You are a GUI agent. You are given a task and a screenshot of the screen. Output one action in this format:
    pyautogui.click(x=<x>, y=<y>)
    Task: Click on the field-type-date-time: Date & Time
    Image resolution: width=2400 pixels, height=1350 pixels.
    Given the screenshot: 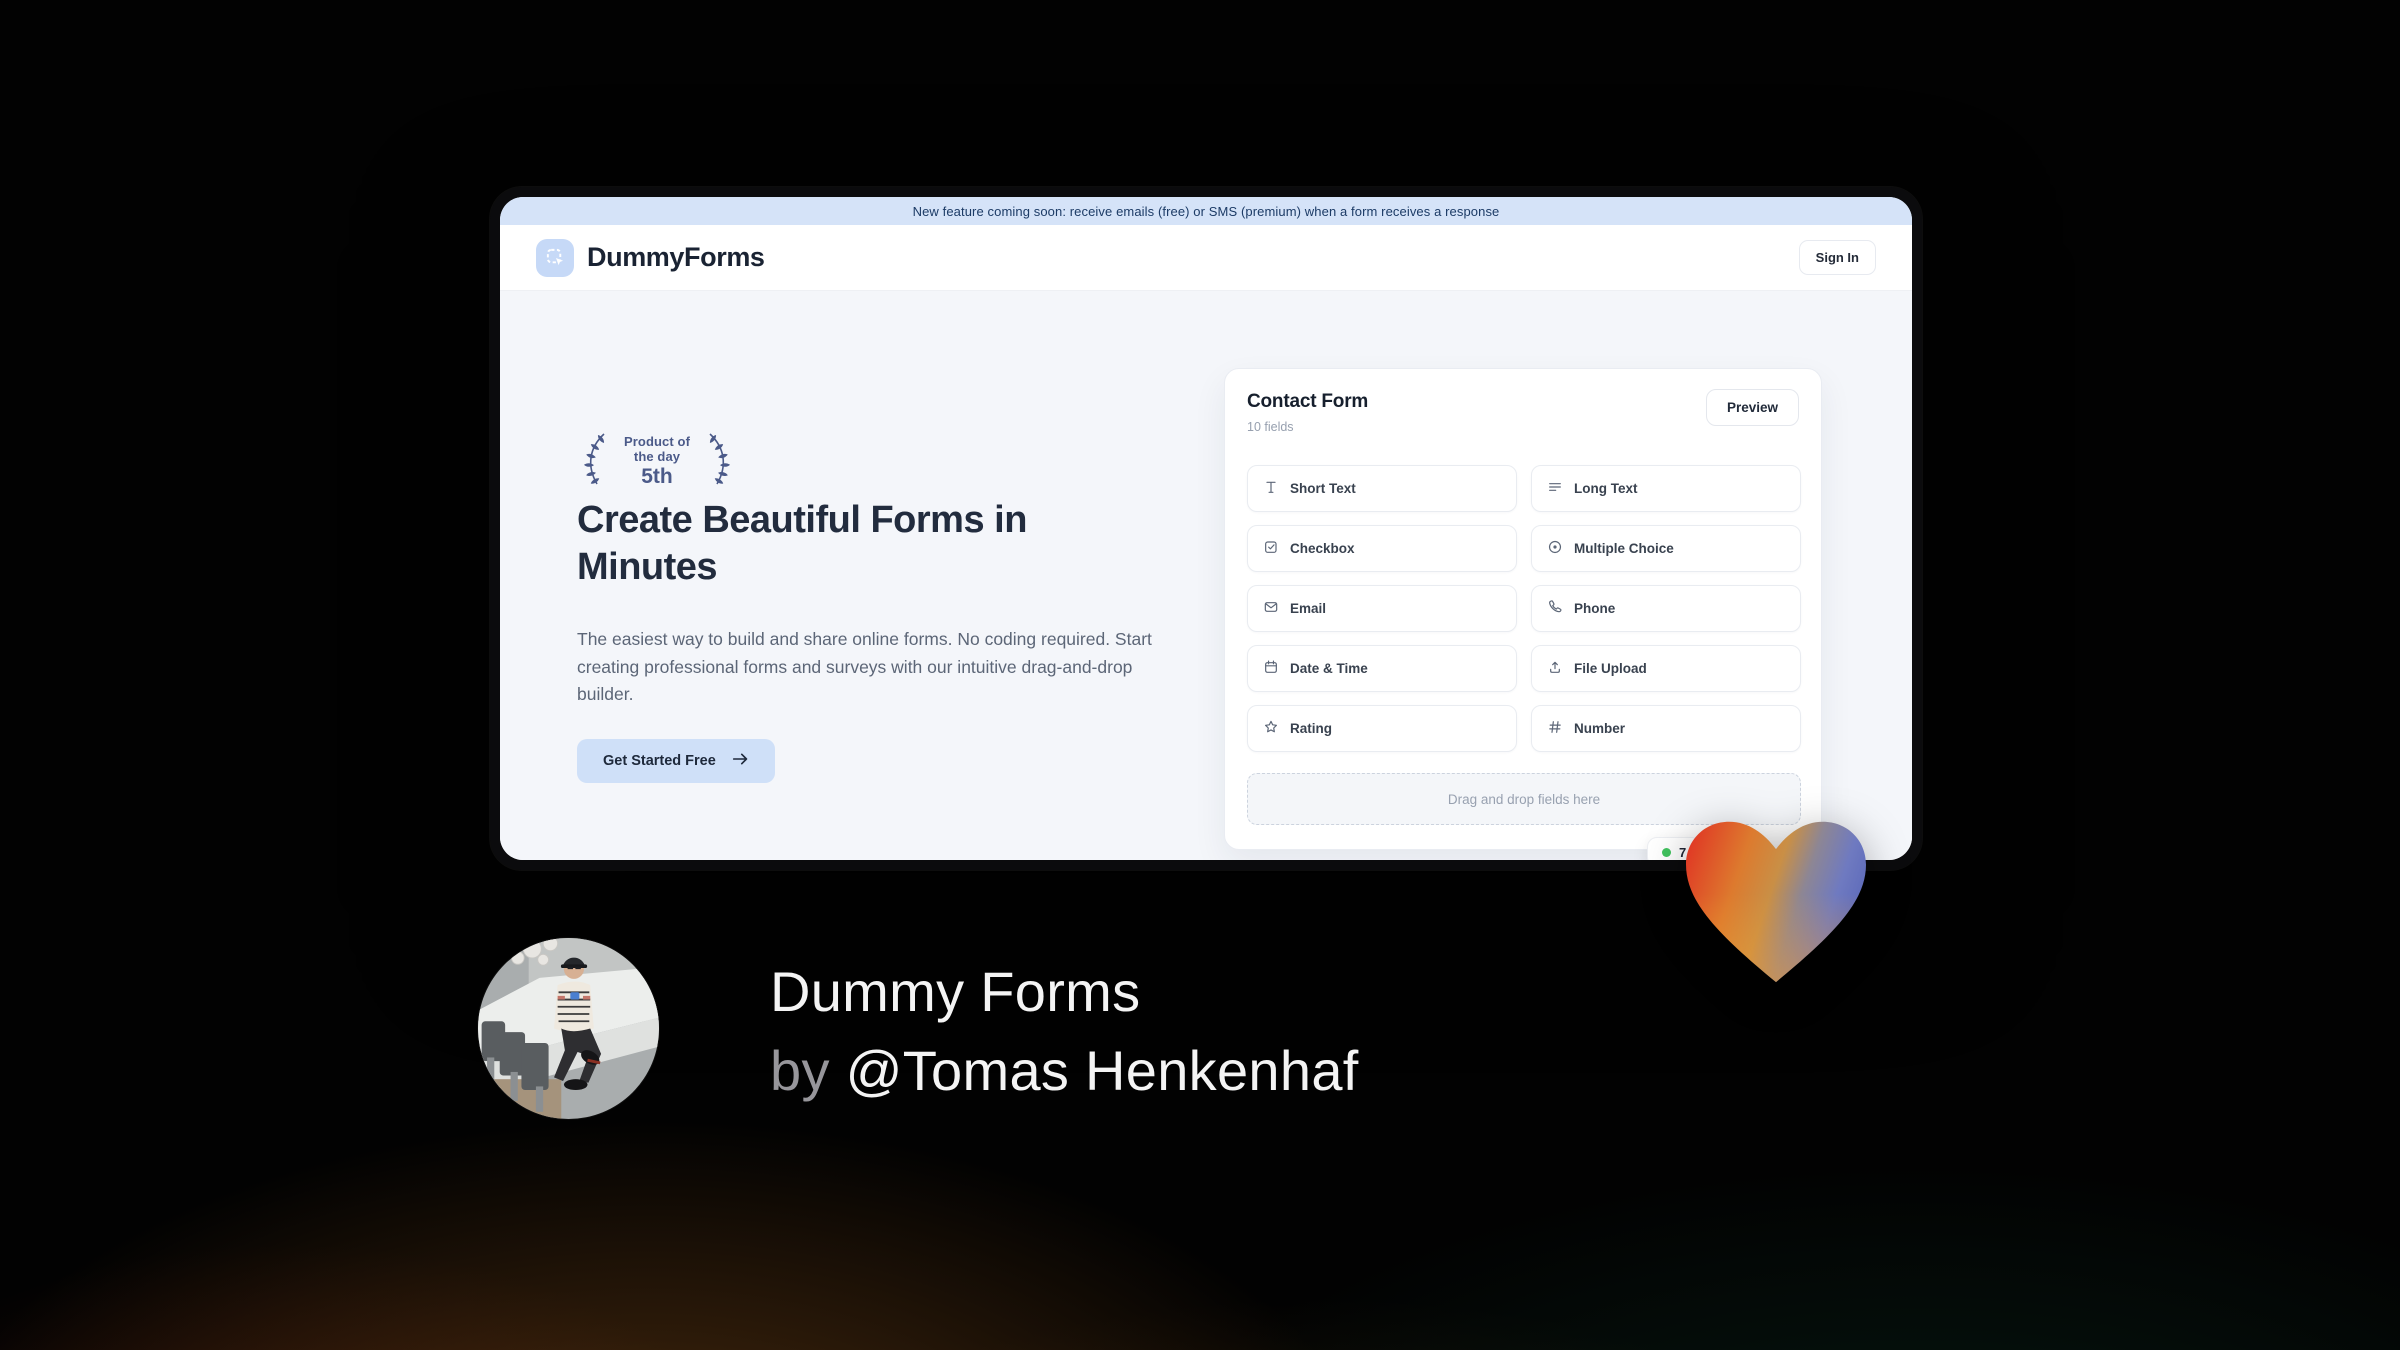 What is the action you would take?
    pyautogui.click(x=1382, y=668)
    